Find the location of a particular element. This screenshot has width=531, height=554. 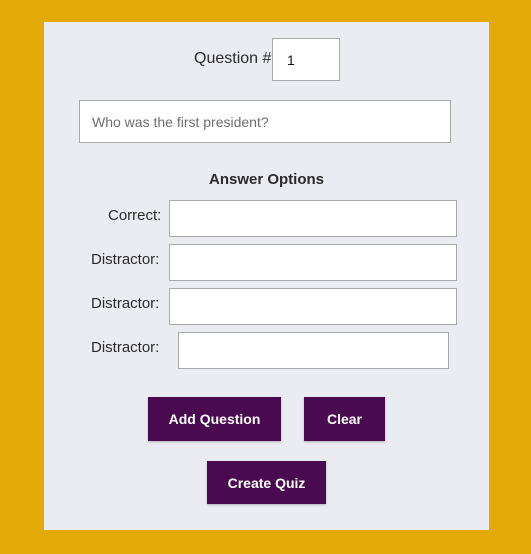

correct-answer-input is located at coordinates (313, 218).